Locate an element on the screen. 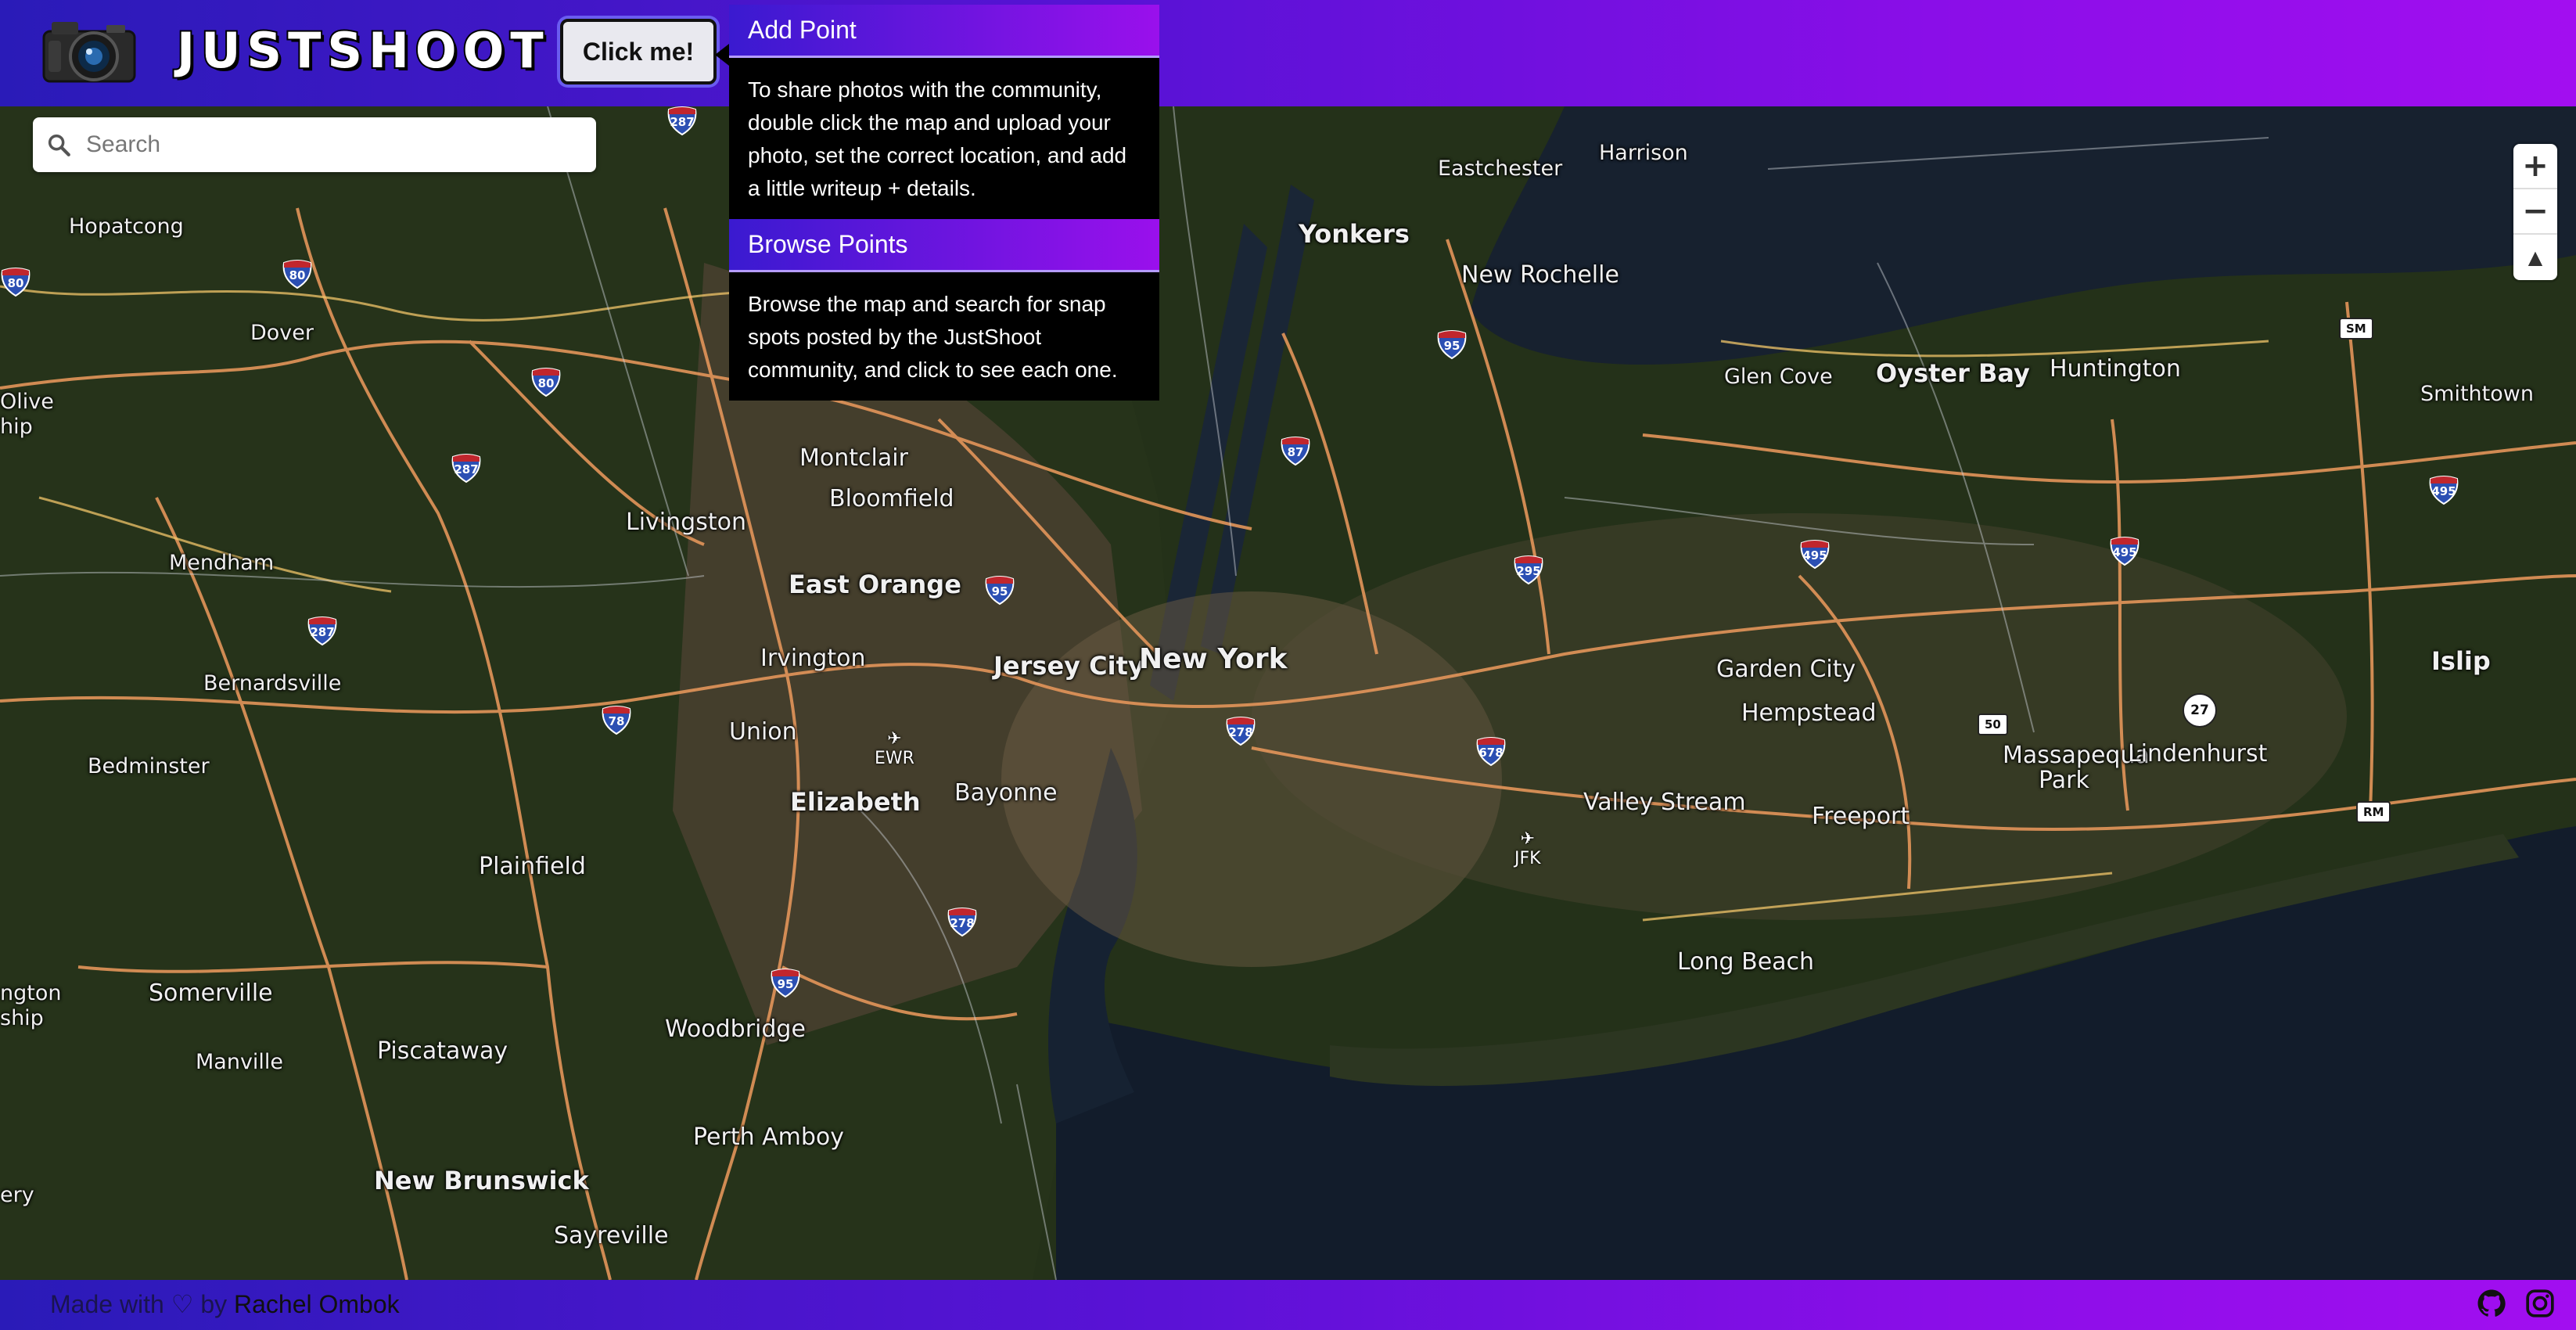 Image resolution: width=2576 pixels, height=1330 pixels. footer-credit: Made with ♡ by Rachel Ombok is located at coordinates (225, 1304).